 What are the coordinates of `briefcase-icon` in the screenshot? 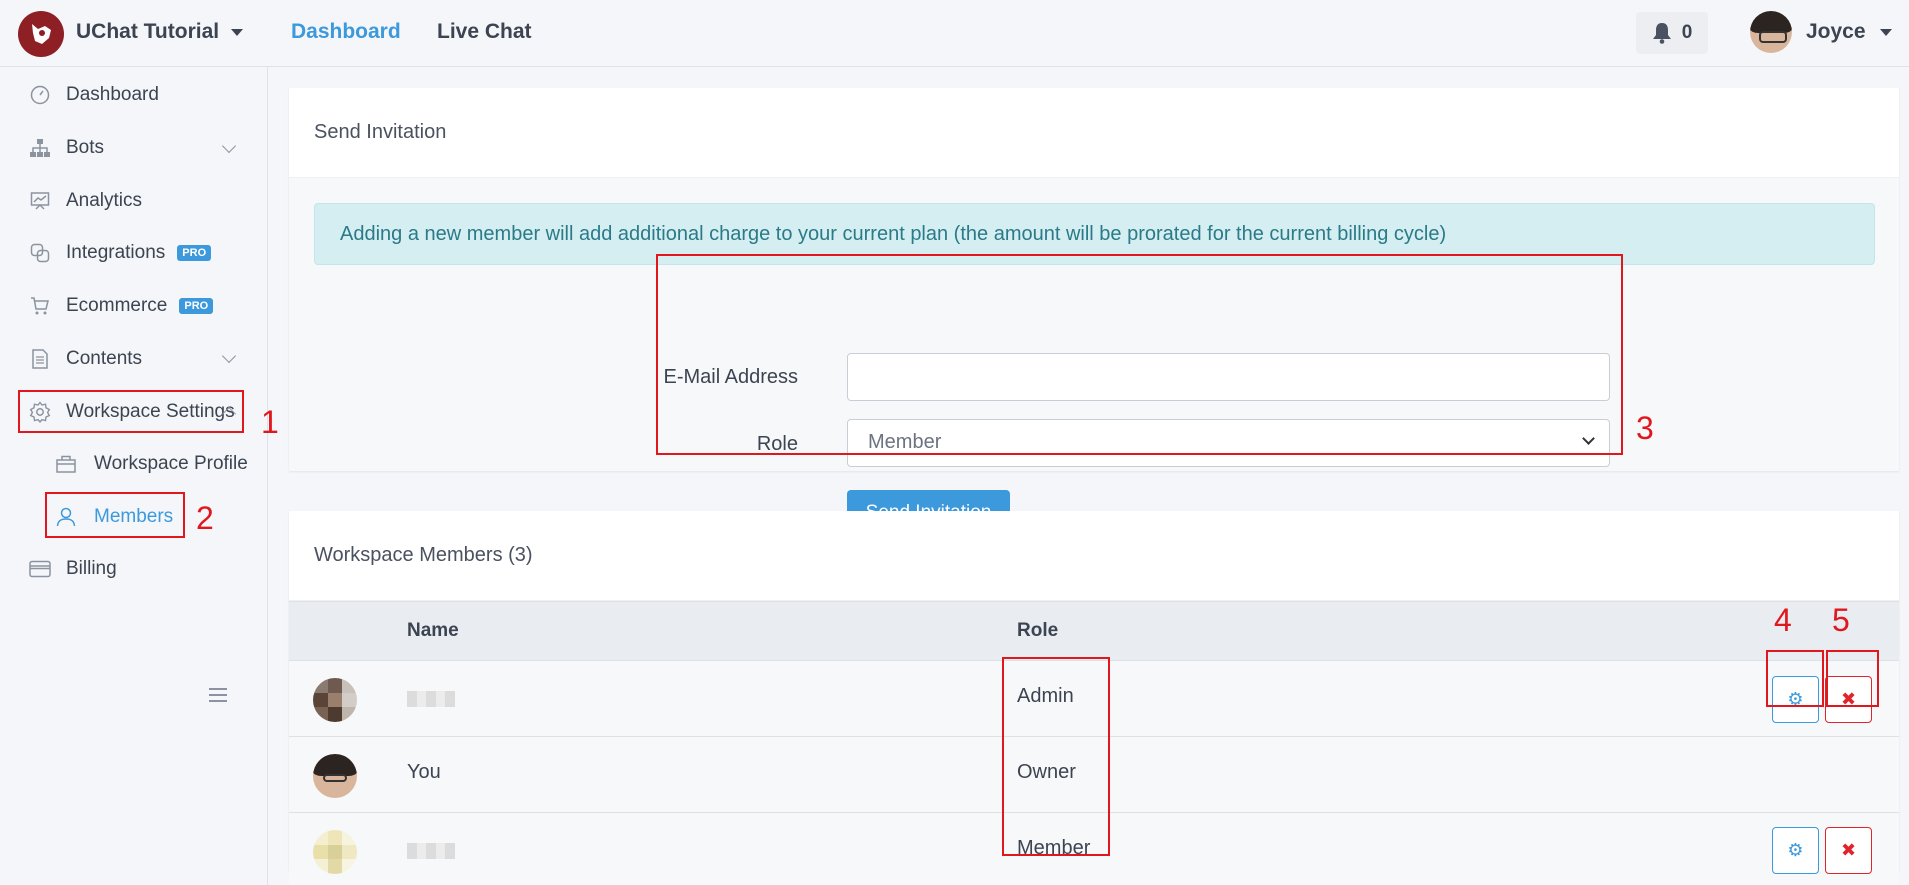 It's located at (66, 464).